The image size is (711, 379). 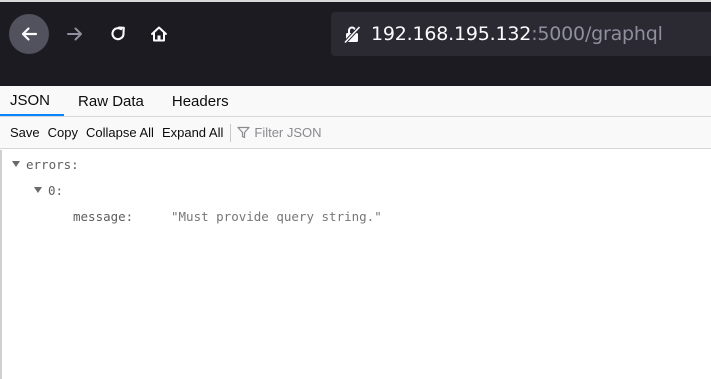 What do you see at coordinates (111, 101) in the screenshot?
I see `tab-raw-data: Raw Data` at bounding box center [111, 101].